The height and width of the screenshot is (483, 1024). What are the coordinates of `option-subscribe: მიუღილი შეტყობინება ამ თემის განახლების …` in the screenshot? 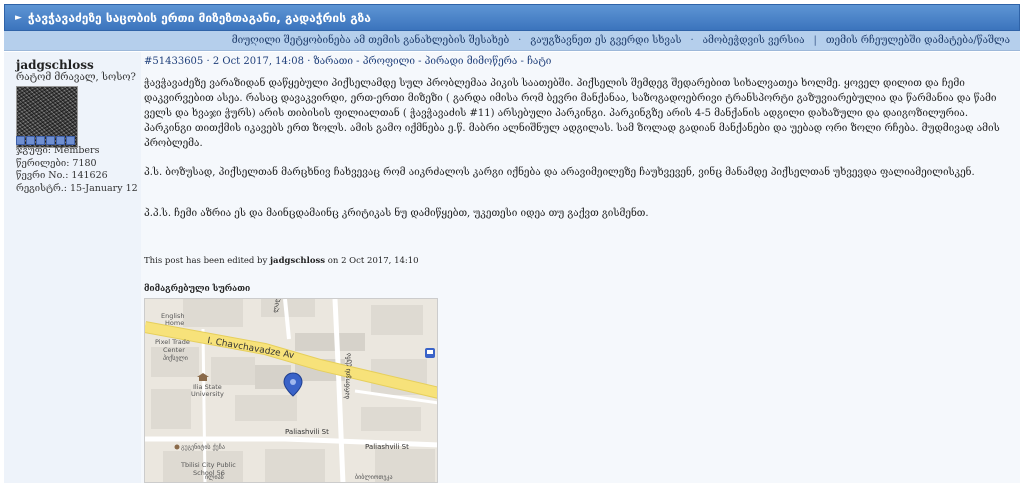 It's located at (370, 40).